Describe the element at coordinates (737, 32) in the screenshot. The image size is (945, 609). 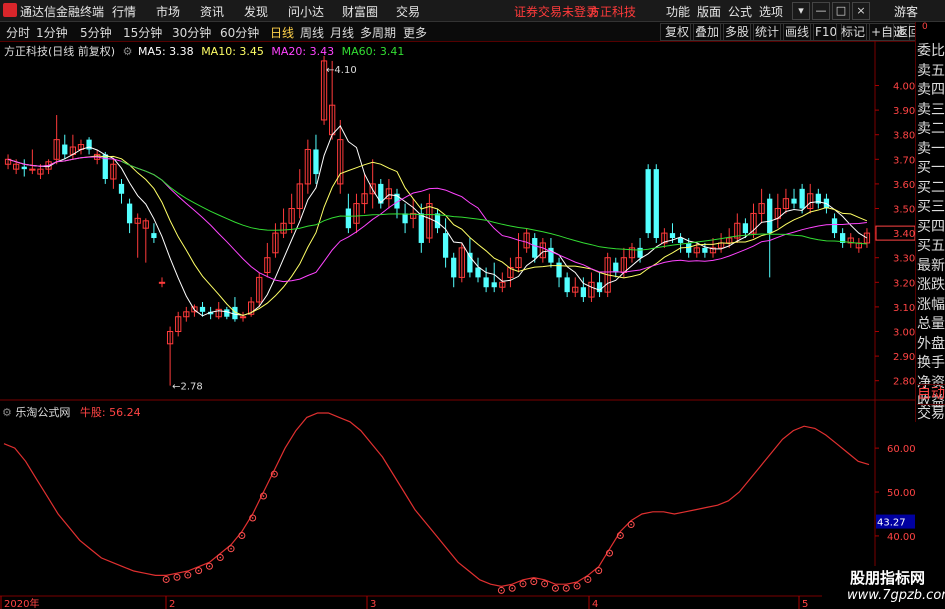
I see `multi-stock-button: 多股` at that location.